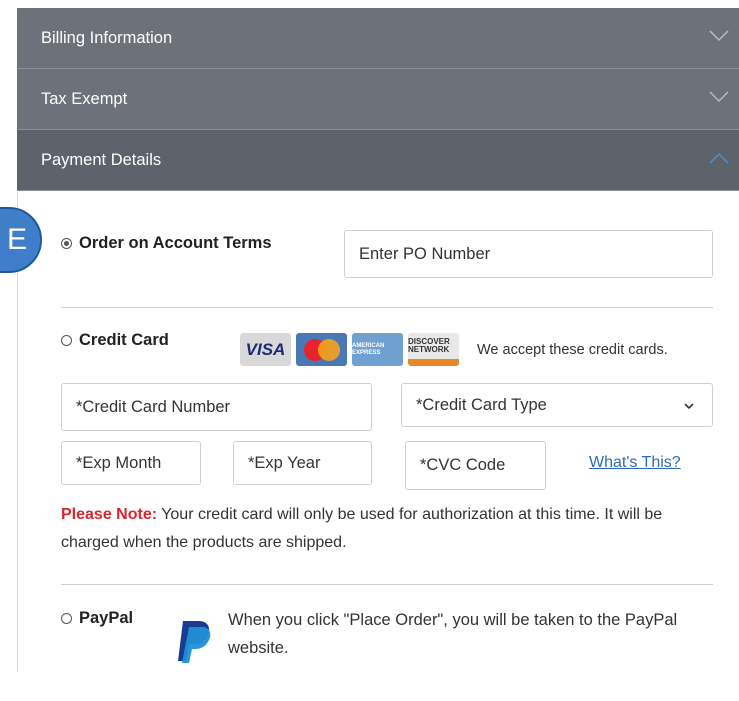  I want to click on chevron-up-icon, so click(719, 158).